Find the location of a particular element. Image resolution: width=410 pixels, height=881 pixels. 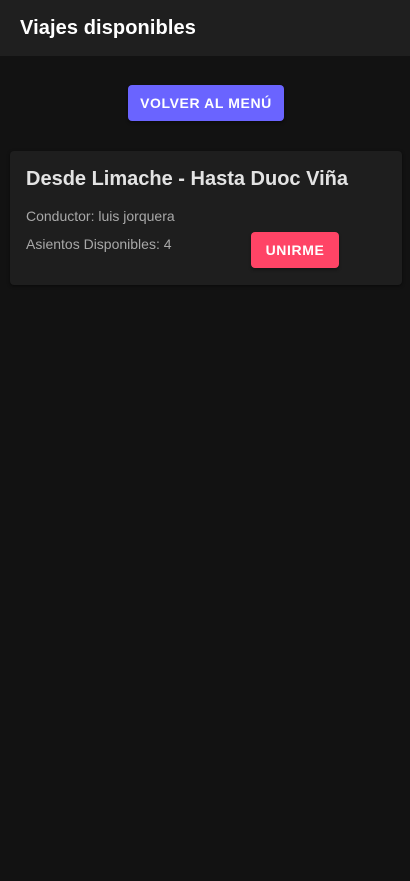

driver-name: luis jorquera is located at coordinates (136, 216).